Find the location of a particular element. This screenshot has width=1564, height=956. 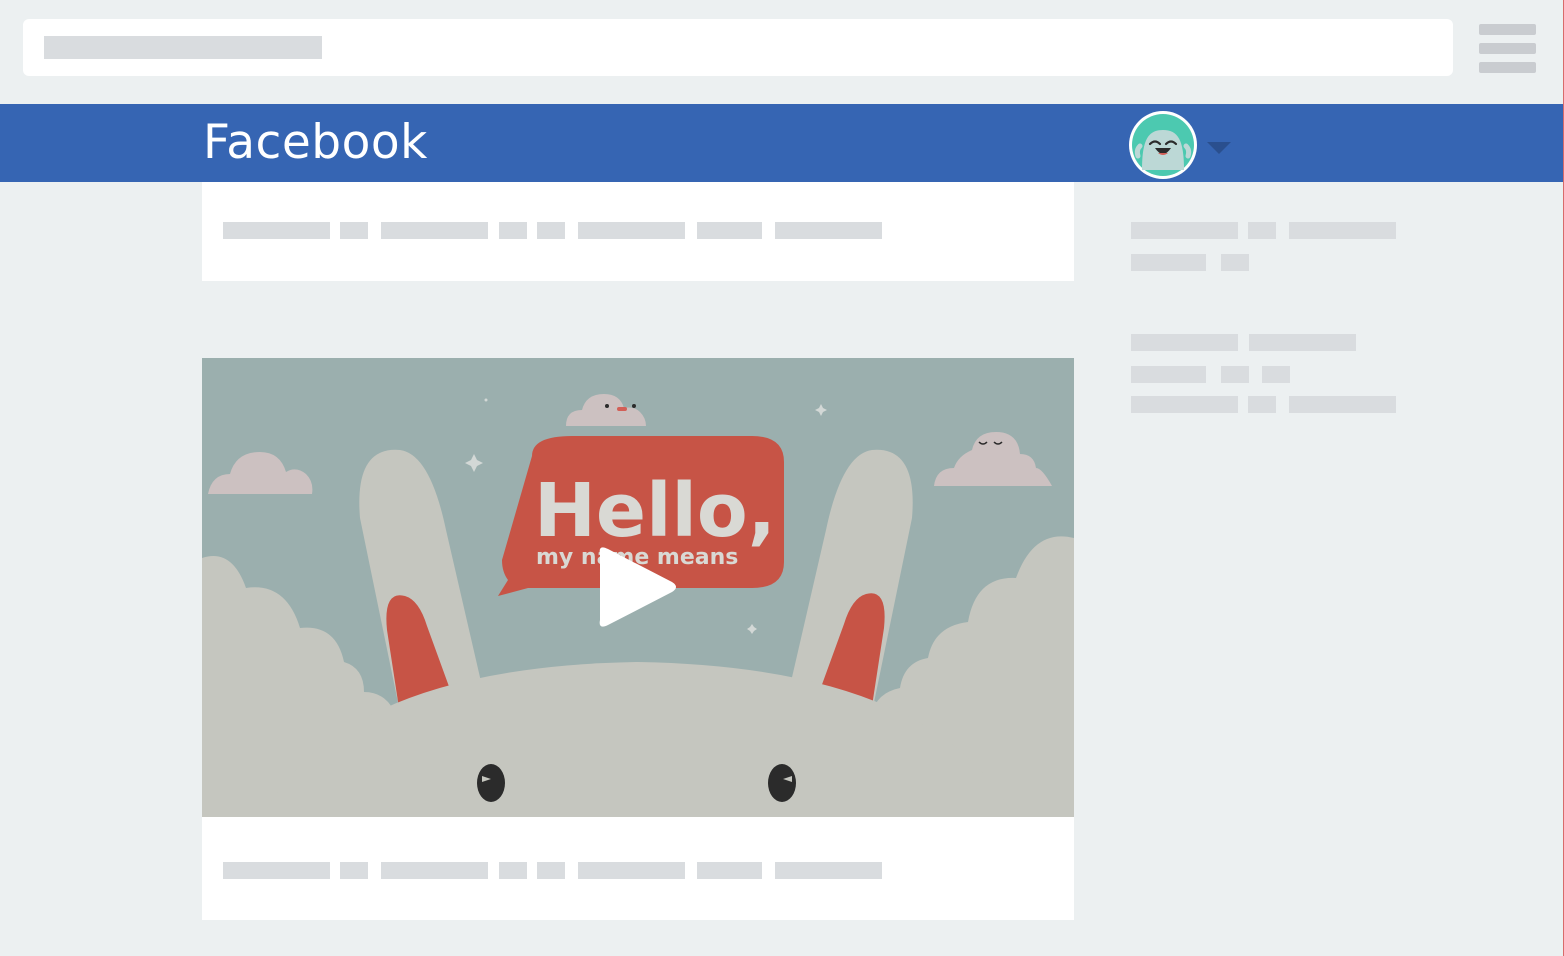

post-card-bottom is located at coordinates (638, 868).